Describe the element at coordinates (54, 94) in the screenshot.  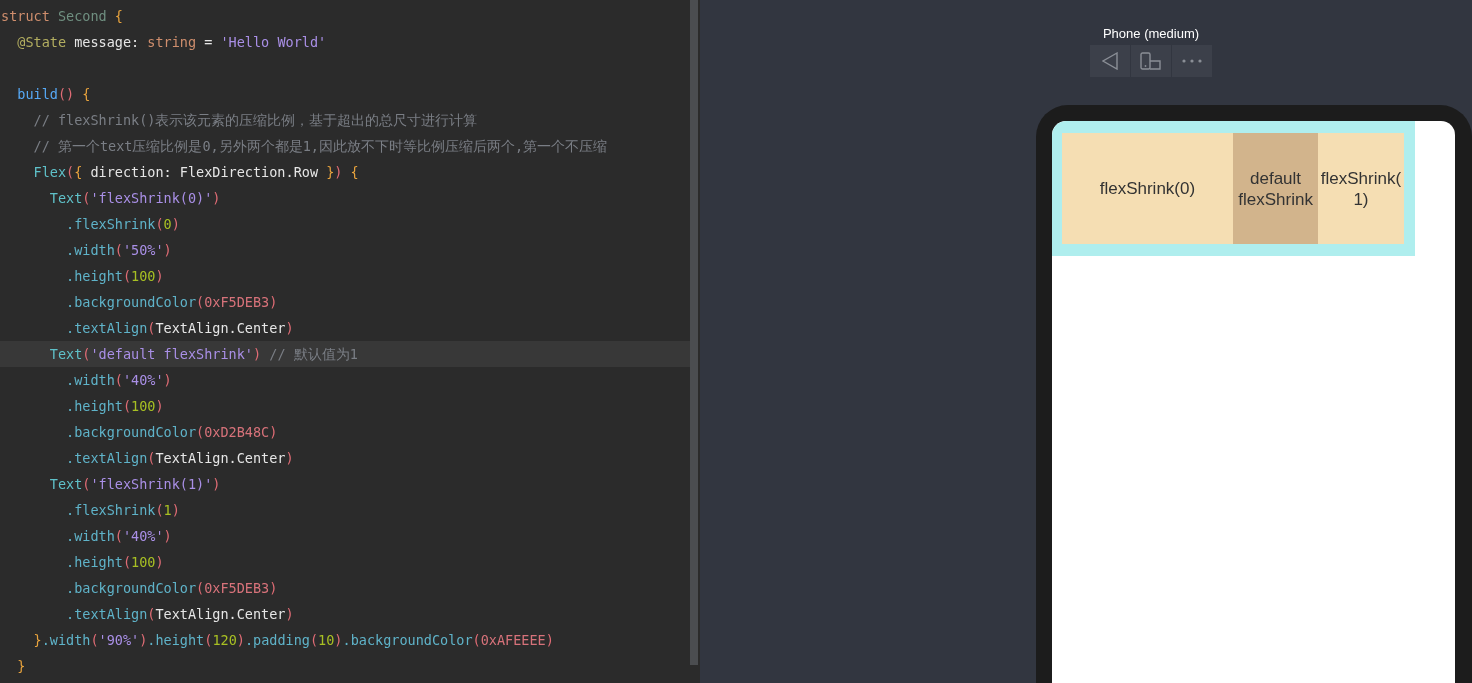
I see `code-line: build() {` at that location.